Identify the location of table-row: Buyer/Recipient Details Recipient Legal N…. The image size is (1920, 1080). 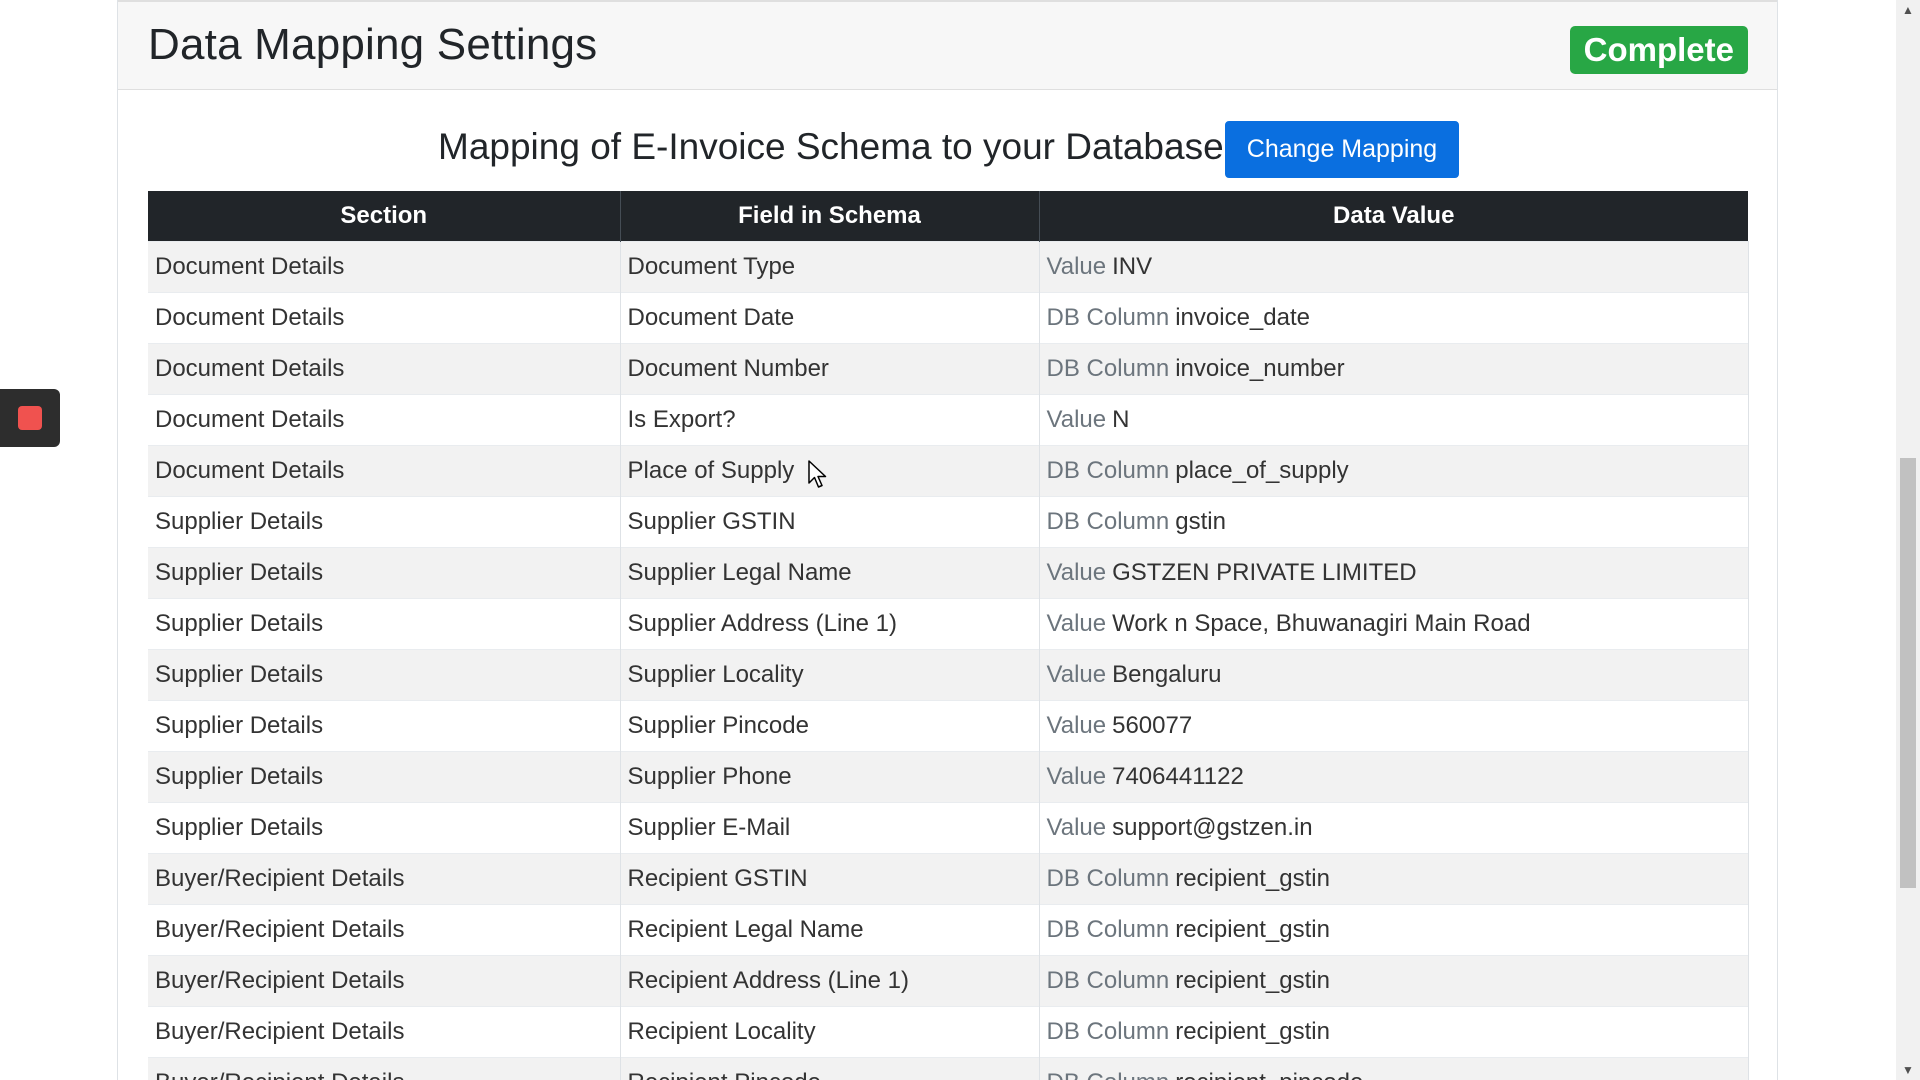
(948, 929).